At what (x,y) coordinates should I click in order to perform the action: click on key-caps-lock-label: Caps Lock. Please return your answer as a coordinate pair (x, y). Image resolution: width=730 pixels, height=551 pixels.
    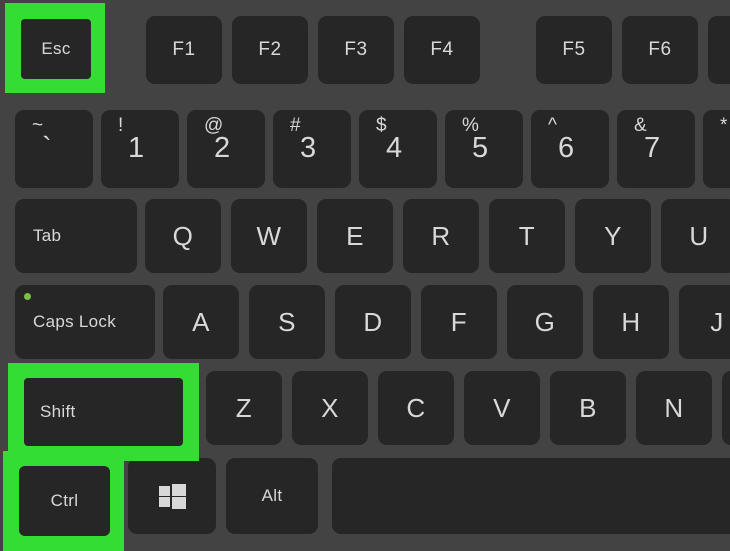
    Looking at the image, I should click on (75, 321).